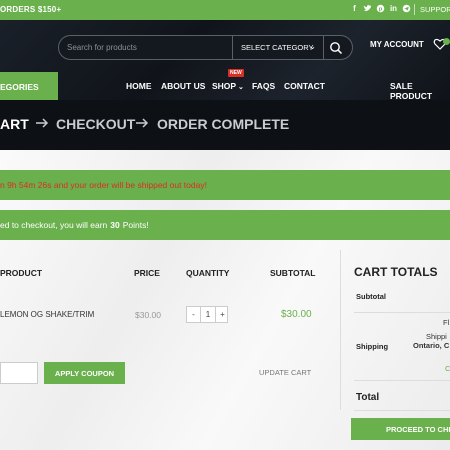 This screenshot has width=450, height=450. What do you see at coordinates (205, 47) in the screenshot?
I see `search-bar: Search for products SELECT CATEGORY ⌄` at bounding box center [205, 47].